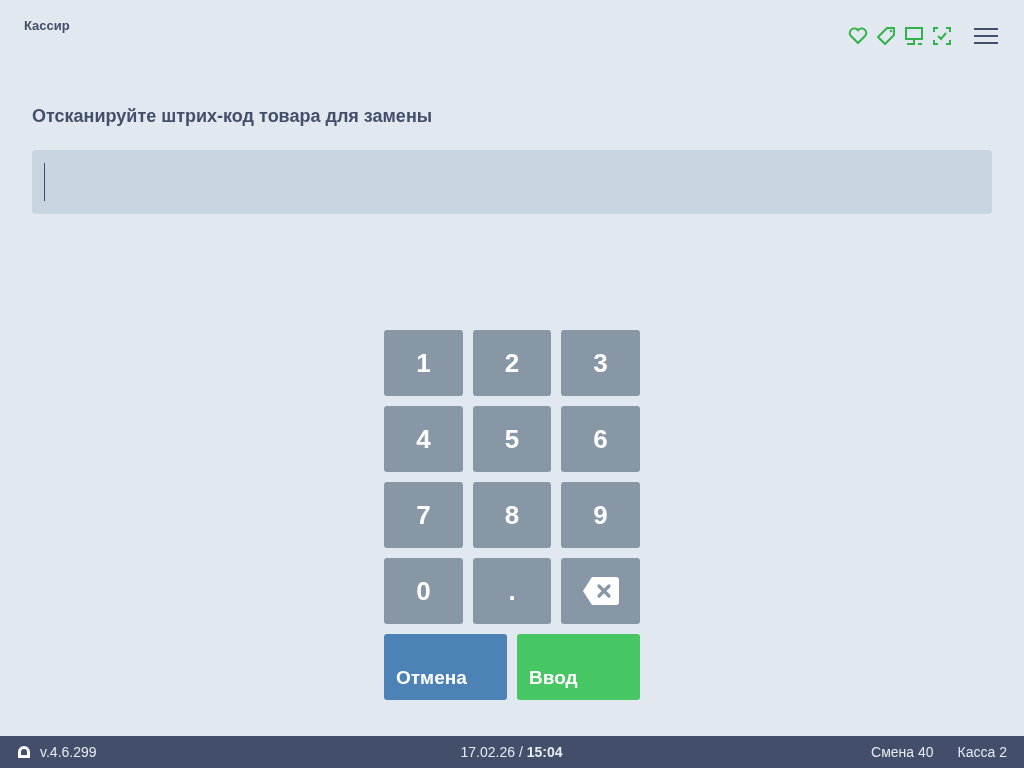  What do you see at coordinates (511, 752) in the screenshot?
I see `date-time: 17.02.26 / 15:04` at bounding box center [511, 752].